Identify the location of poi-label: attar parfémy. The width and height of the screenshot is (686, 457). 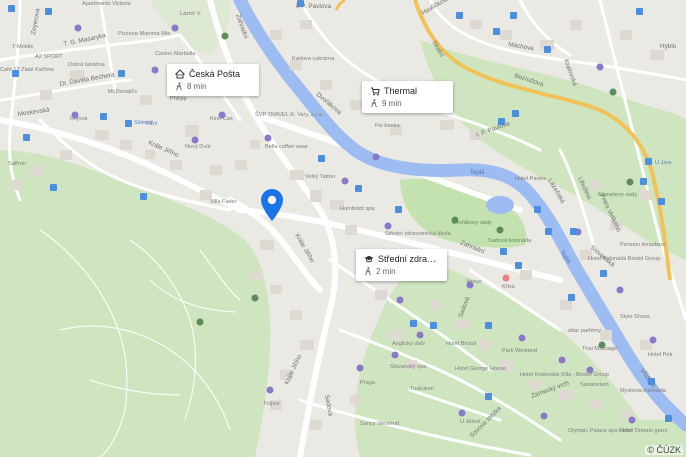
(584, 331).